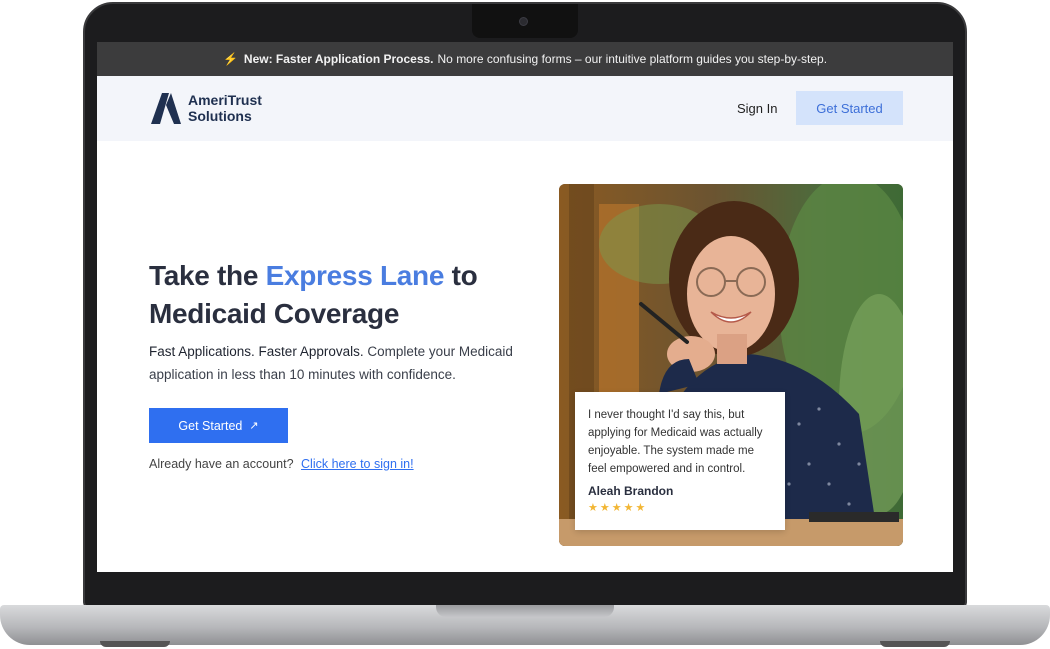  Describe the element at coordinates (338, 59) in the screenshot. I see `announcement-bold: New: Faster Application Process.` at that location.